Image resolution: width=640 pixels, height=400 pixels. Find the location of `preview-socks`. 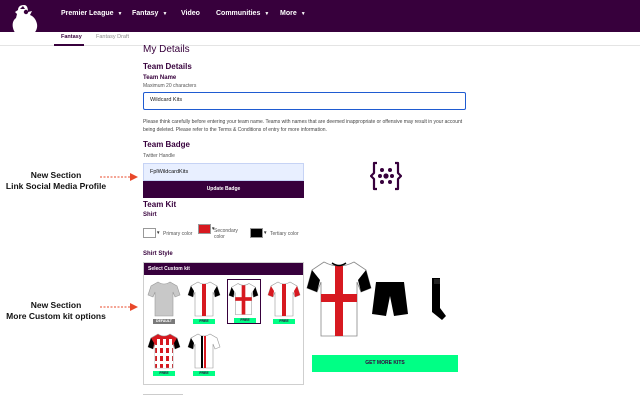

preview-socks is located at coordinates (439, 299).